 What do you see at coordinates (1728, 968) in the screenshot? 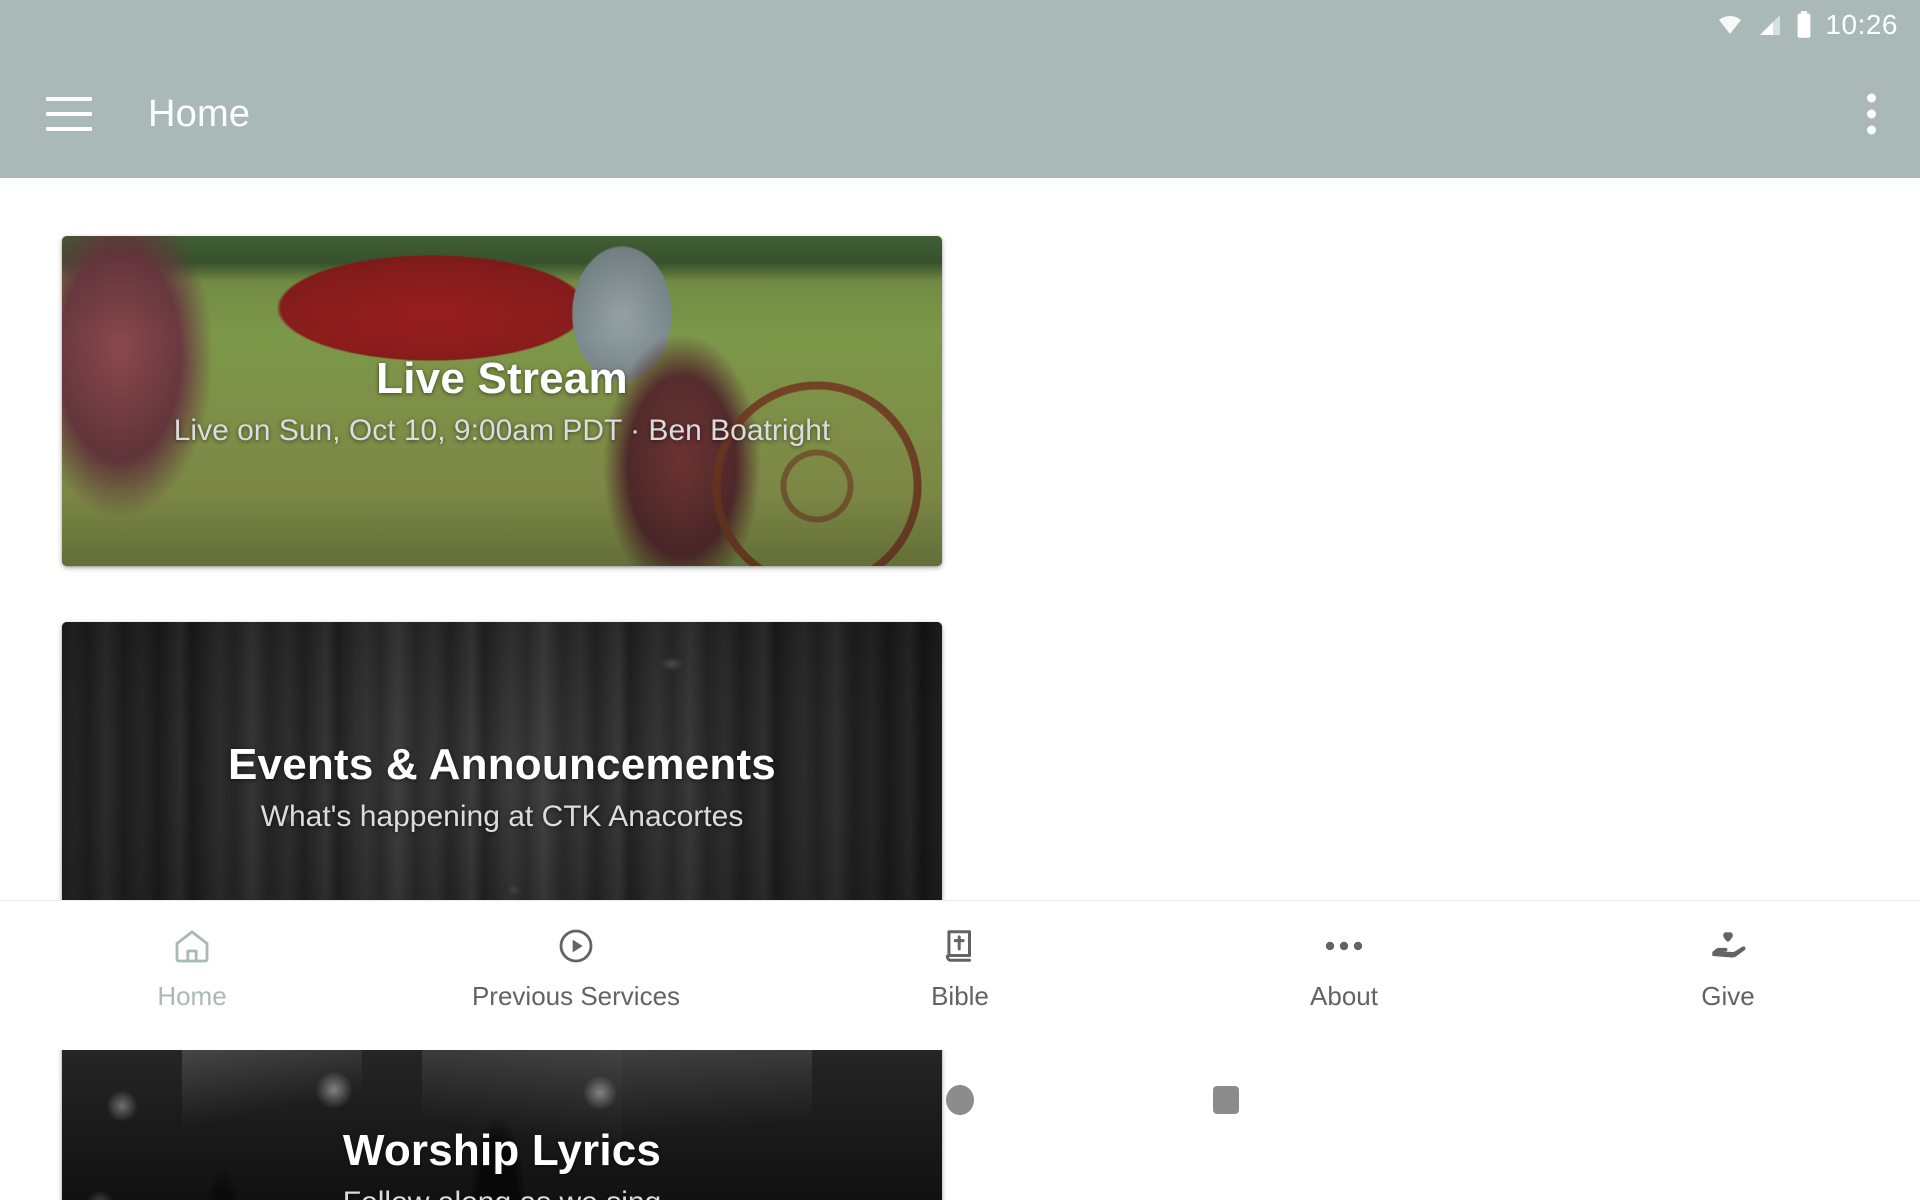
I see `nav-item-give: Give` at bounding box center [1728, 968].